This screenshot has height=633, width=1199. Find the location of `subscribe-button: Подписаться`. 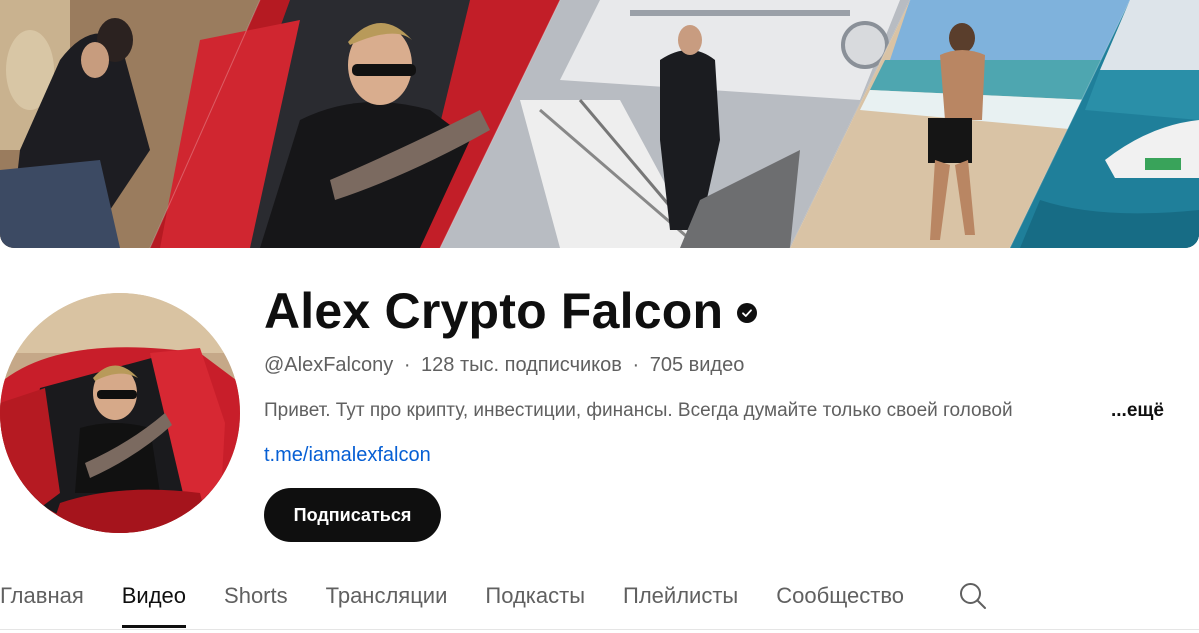

subscribe-button: Подписаться is located at coordinates (352, 515).